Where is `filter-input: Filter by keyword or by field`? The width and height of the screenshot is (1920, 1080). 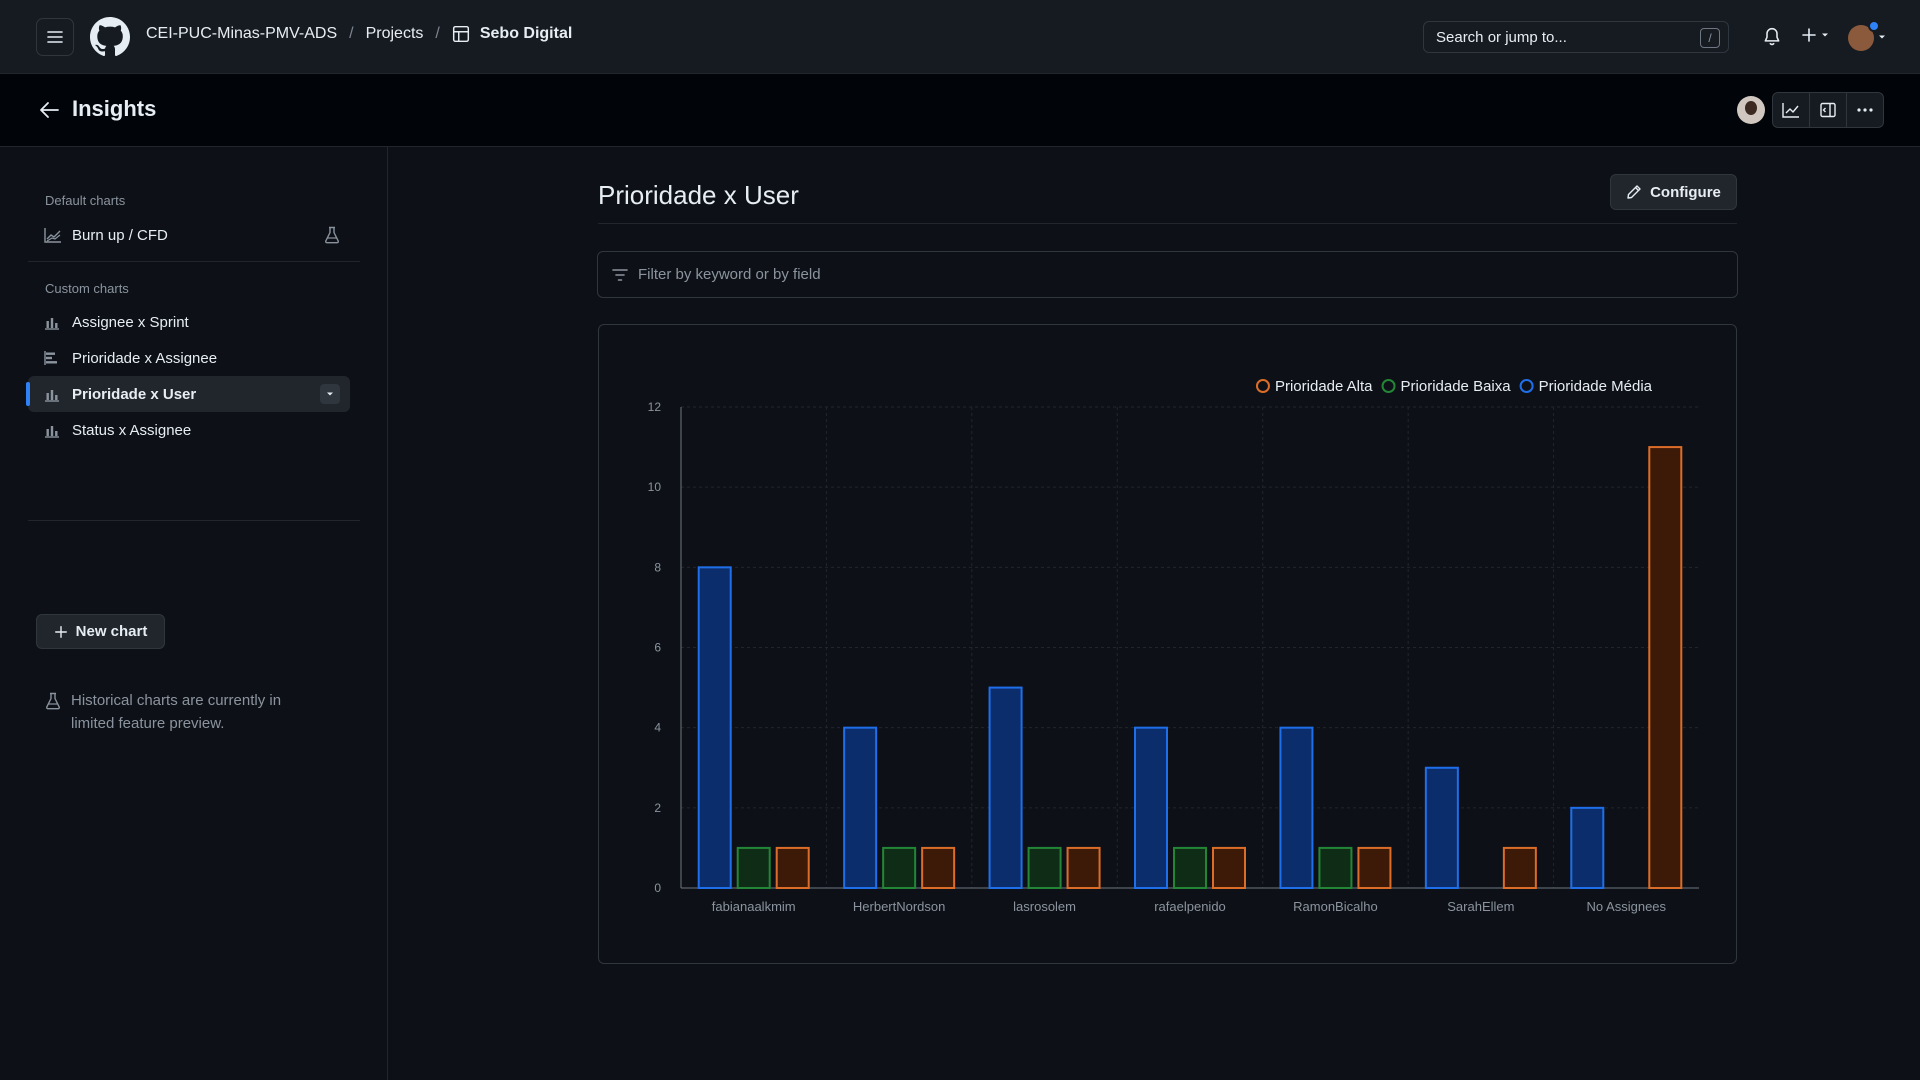 filter-input: Filter by keyword or by field is located at coordinates (1167, 274).